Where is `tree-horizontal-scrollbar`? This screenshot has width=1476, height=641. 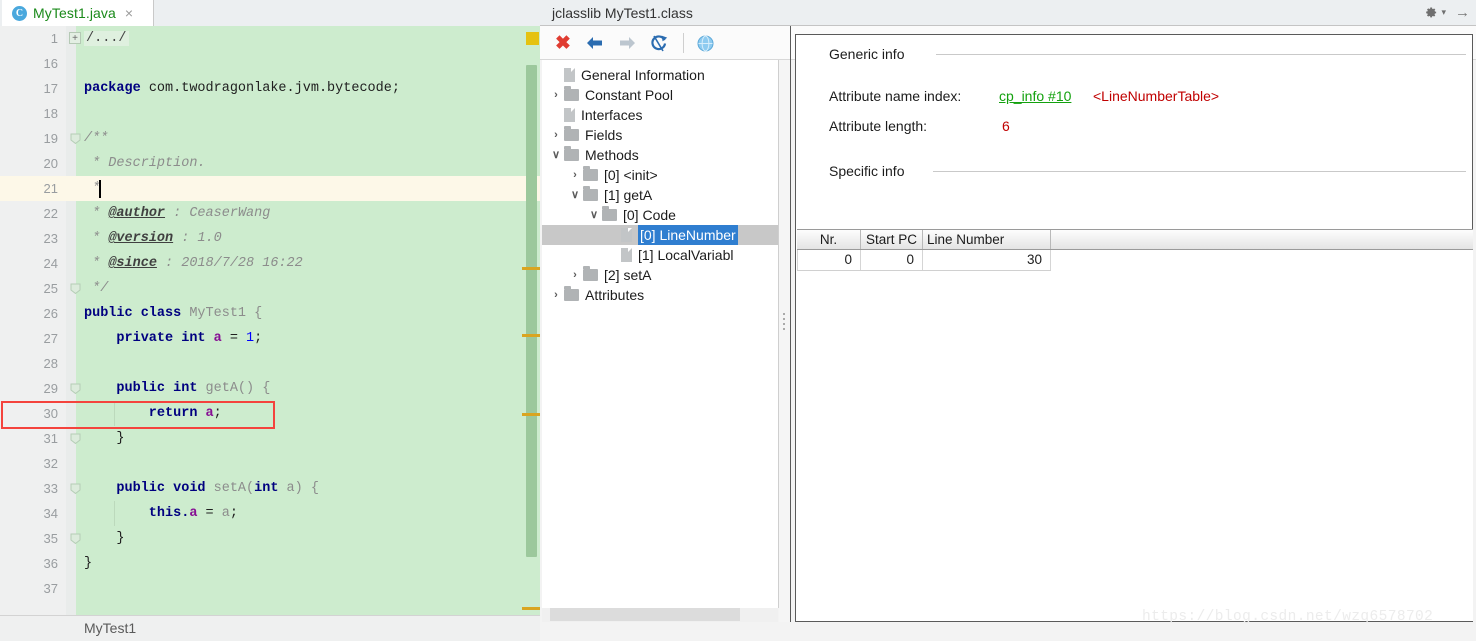 tree-horizontal-scrollbar is located at coordinates (660, 615).